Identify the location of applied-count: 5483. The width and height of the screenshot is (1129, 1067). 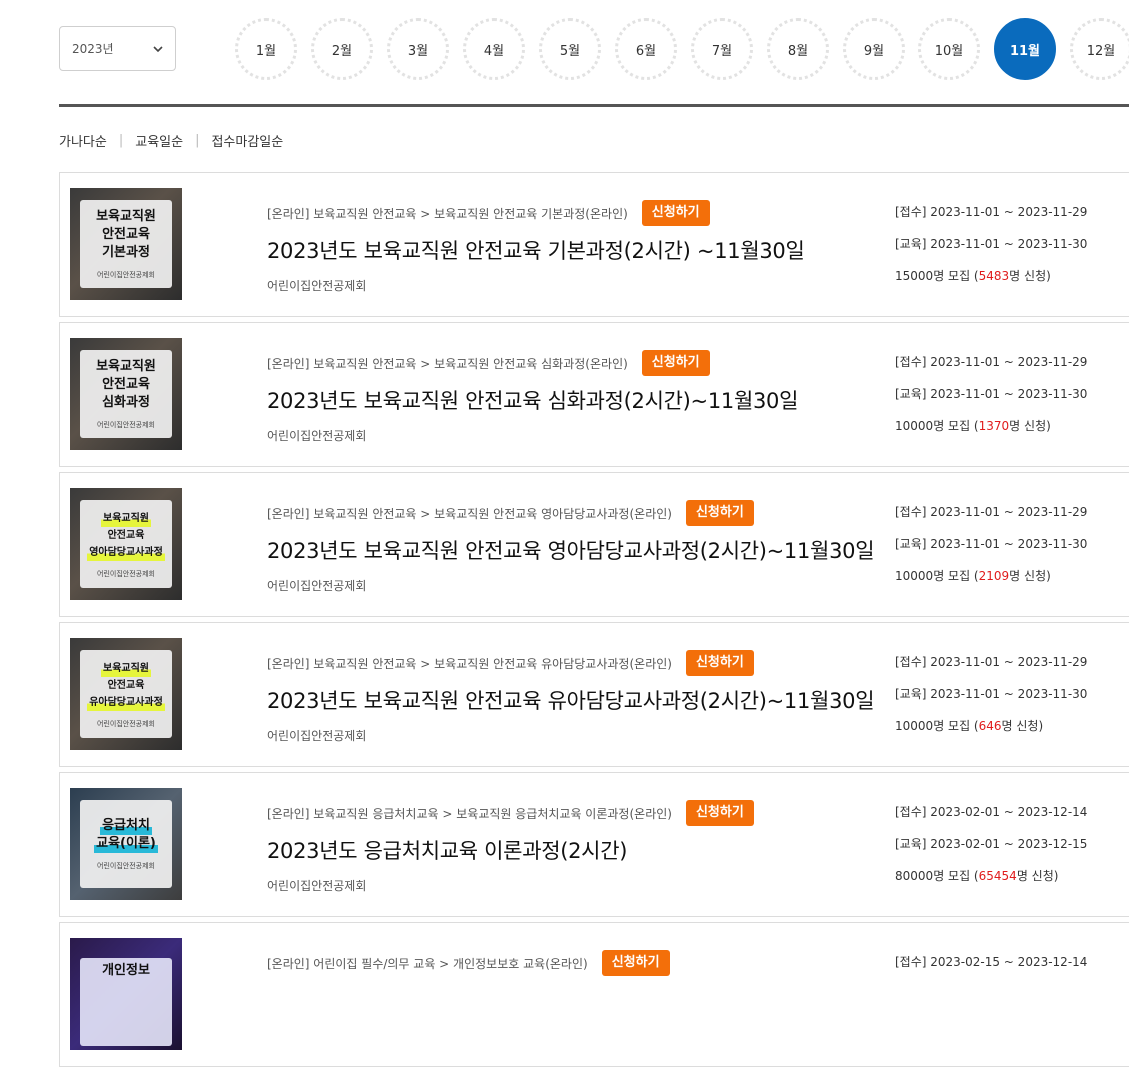
(994, 276).